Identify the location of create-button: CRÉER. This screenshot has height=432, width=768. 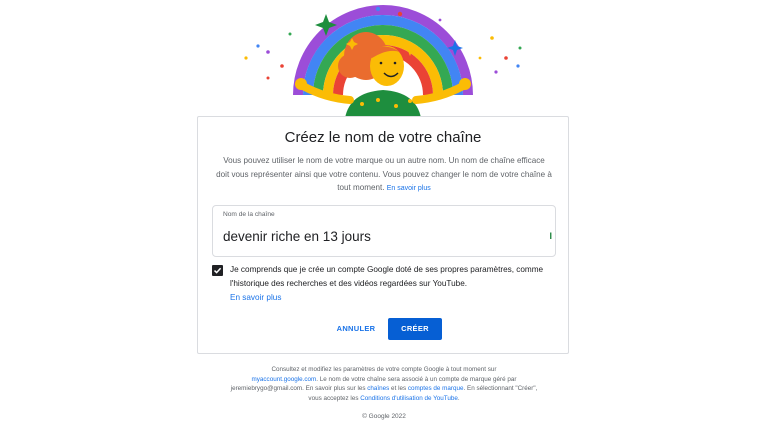
(415, 329).